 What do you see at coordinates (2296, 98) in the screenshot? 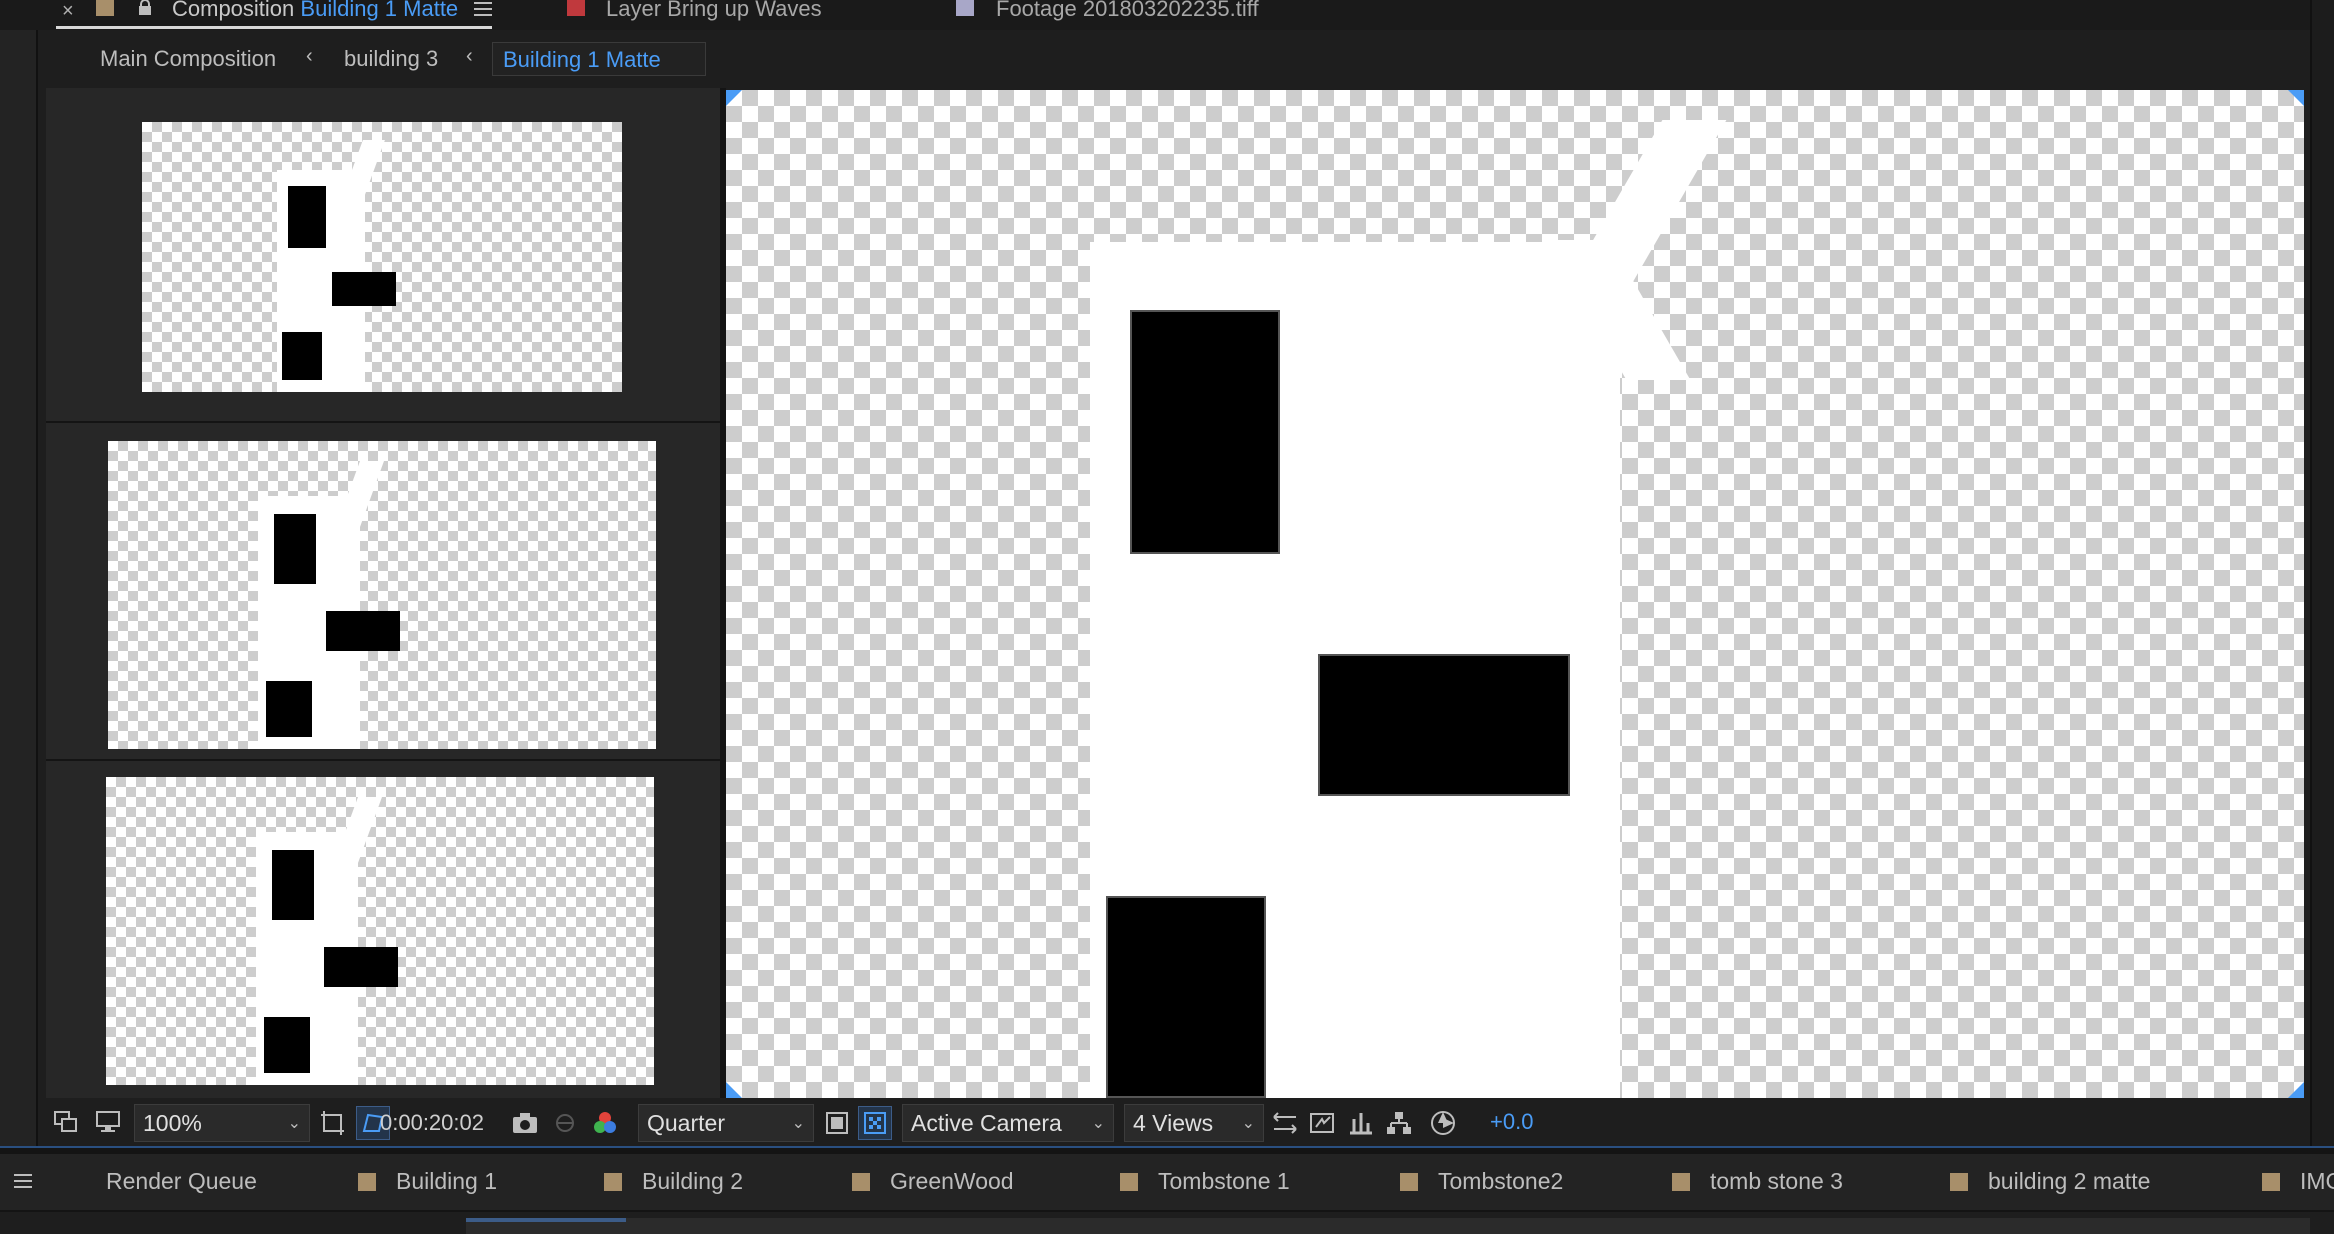
I see `corner-marker-tr` at bounding box center [2296, 98].